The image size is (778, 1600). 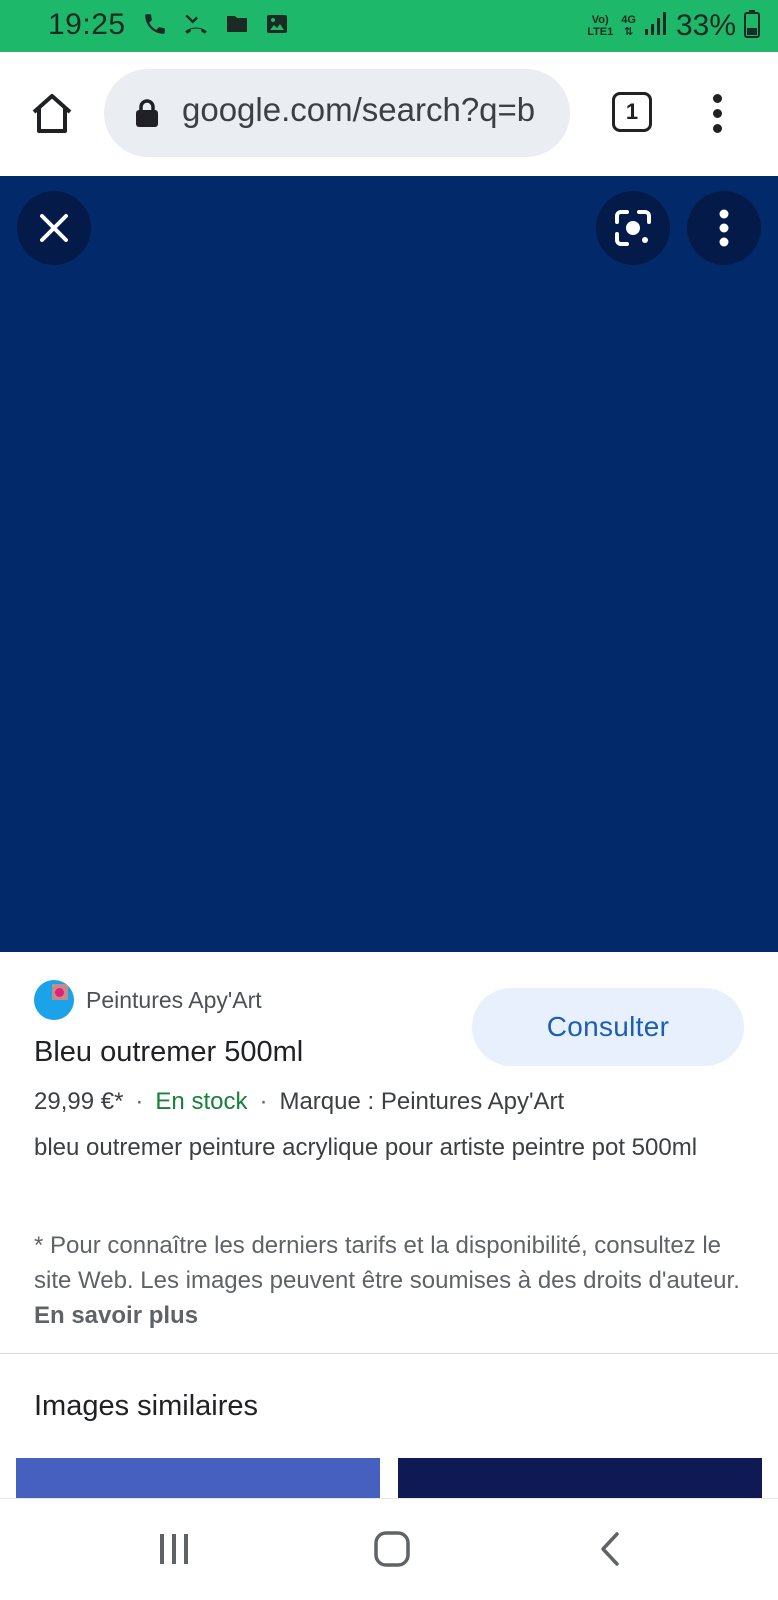 I want to click on recents-button, so click(x=174, y=1549).